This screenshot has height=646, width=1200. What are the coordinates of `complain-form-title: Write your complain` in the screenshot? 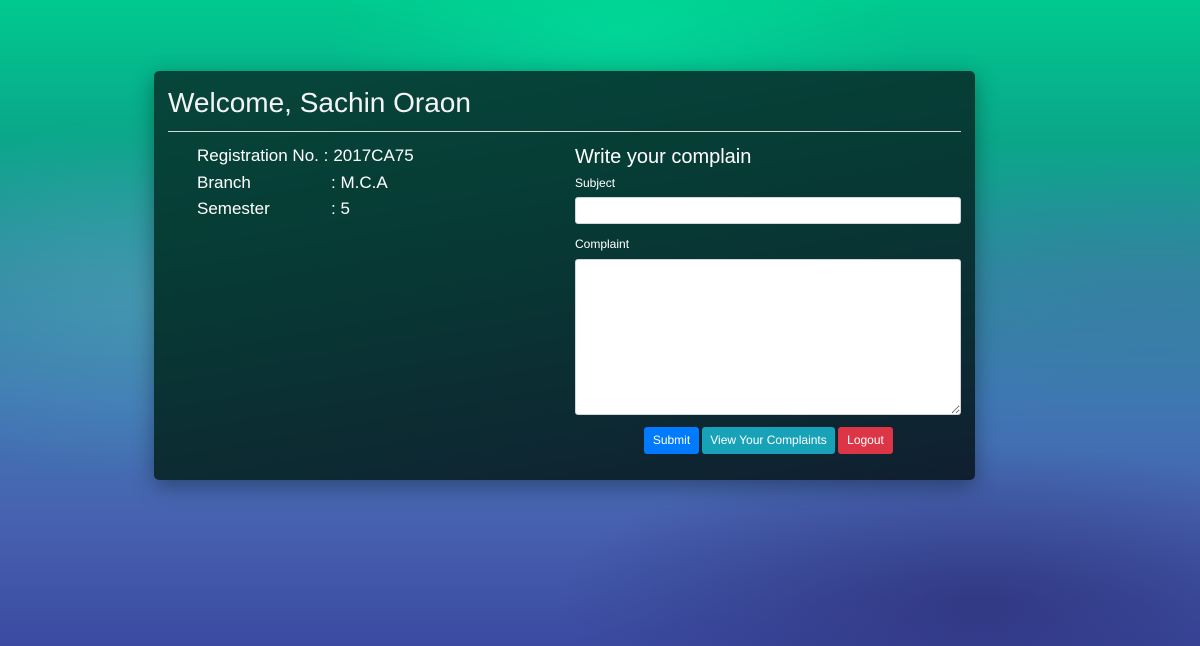 It's located at (663, 157).